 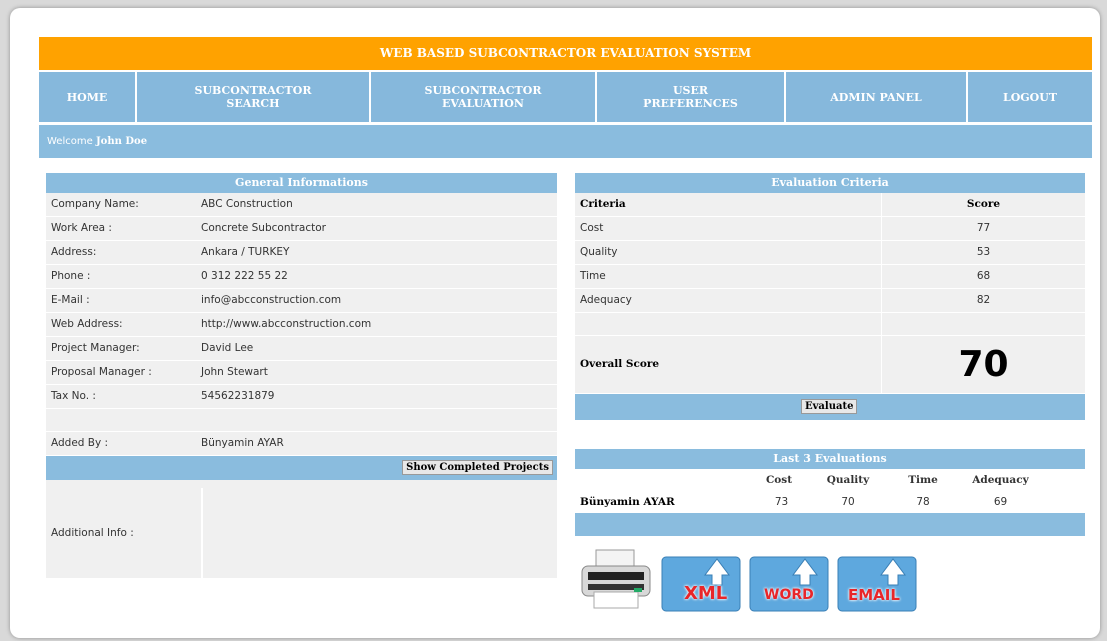 I want to click on additional-info-label: Additional Info :, so click(x=92, y=533).